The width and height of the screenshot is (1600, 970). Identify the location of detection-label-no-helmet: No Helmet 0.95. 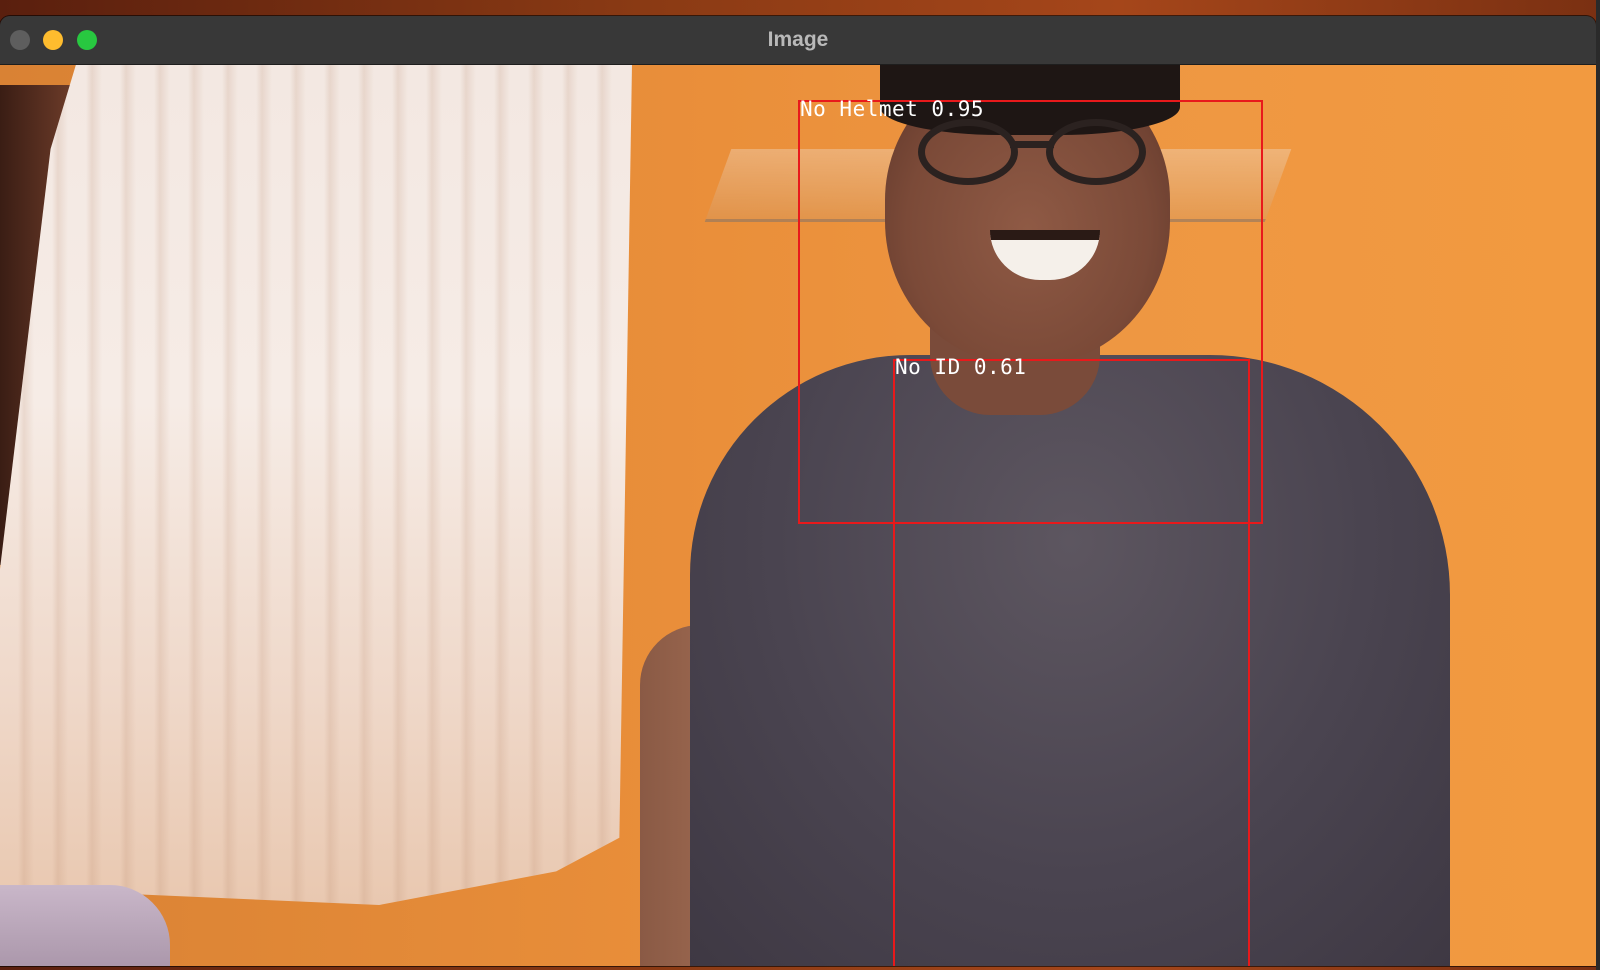
(892, 109).